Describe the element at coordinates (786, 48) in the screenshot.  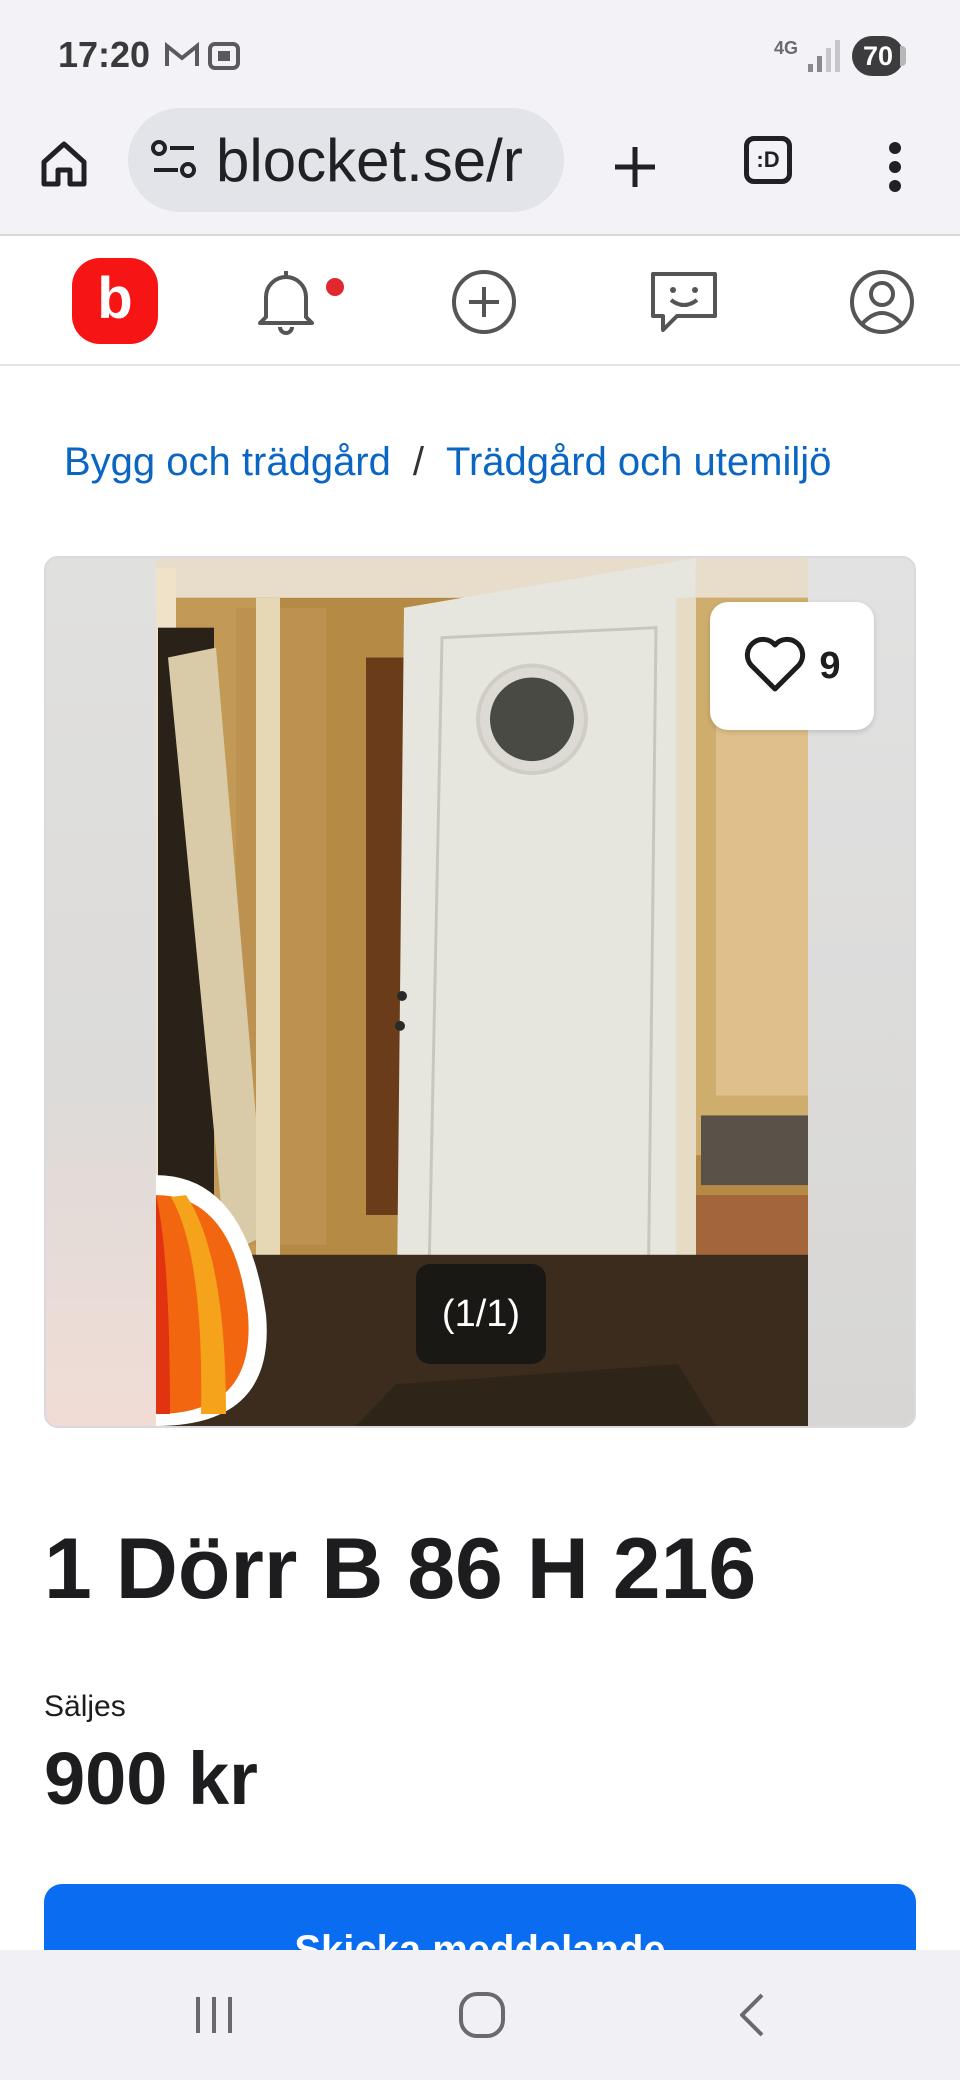
I see `network-type: 4G` at that location.